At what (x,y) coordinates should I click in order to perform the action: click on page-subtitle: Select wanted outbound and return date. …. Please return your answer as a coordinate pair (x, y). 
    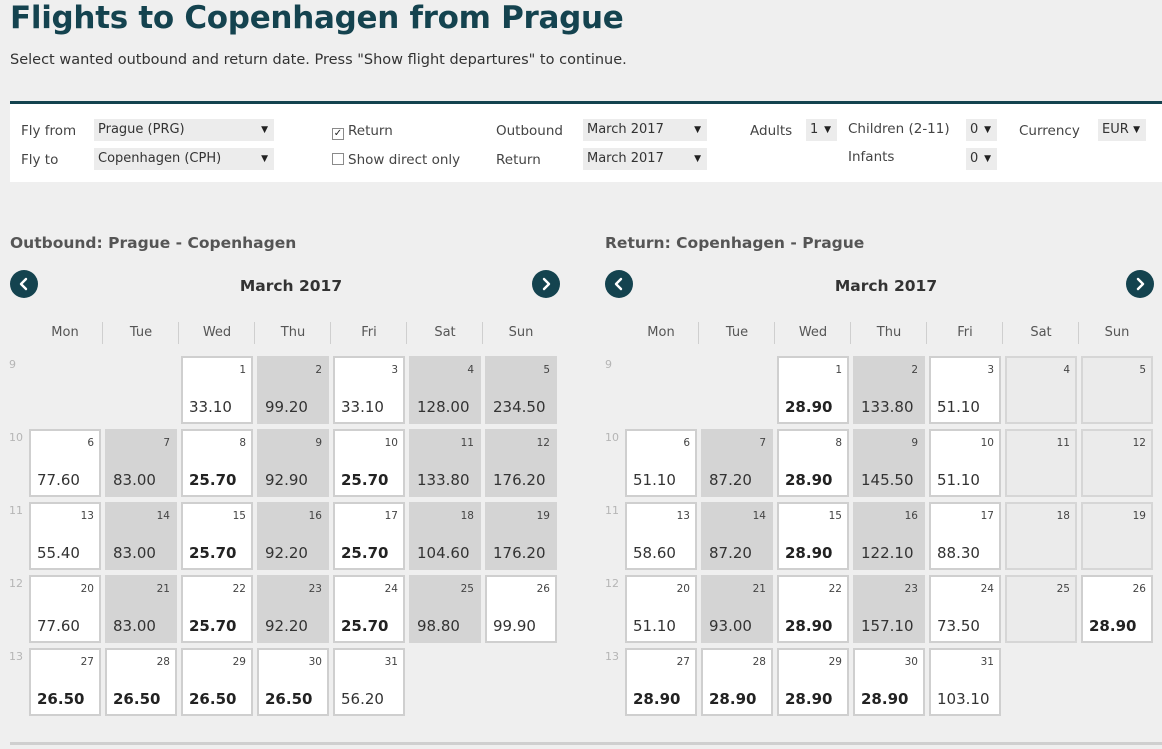
    Looking at the image, I should click on (318, 60).